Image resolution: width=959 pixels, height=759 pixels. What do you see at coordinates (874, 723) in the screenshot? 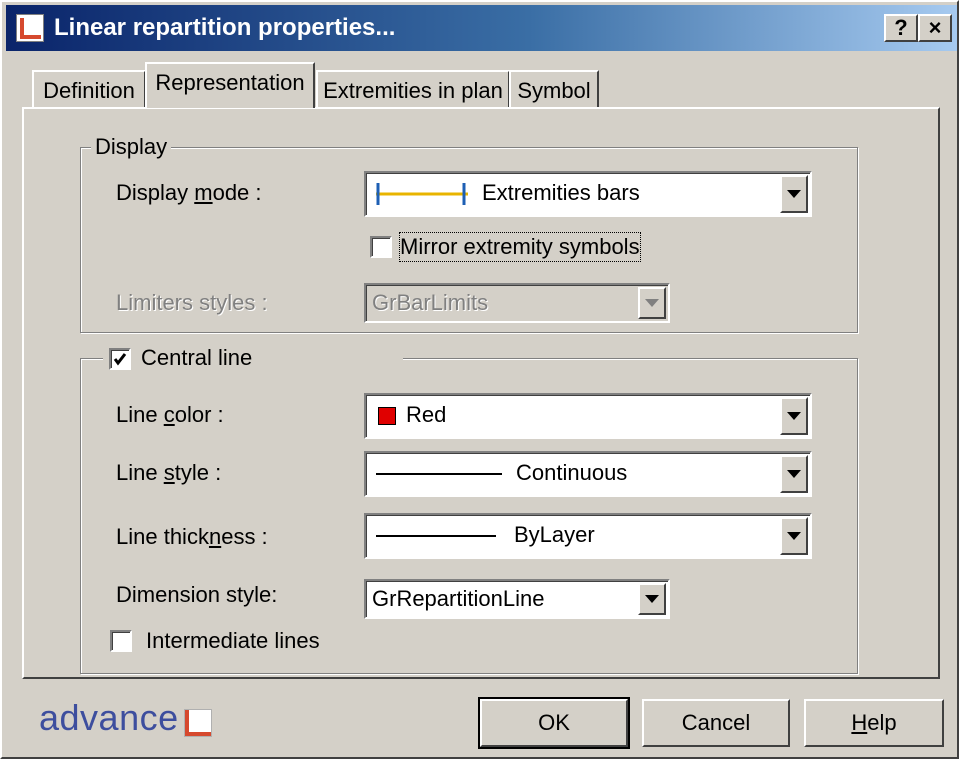
I see `help-button: Help` at bounding box center [874, 723].